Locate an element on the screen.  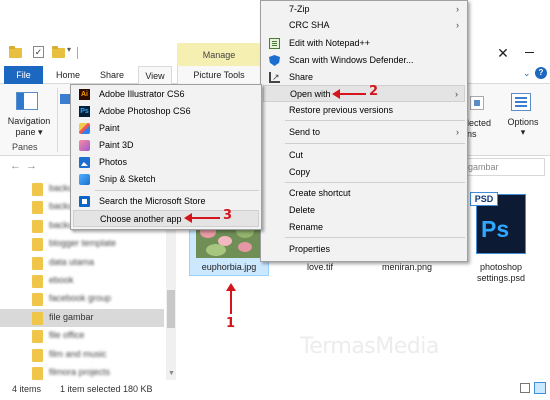
snip-sketch-icon is located at coordinates (84, 179).